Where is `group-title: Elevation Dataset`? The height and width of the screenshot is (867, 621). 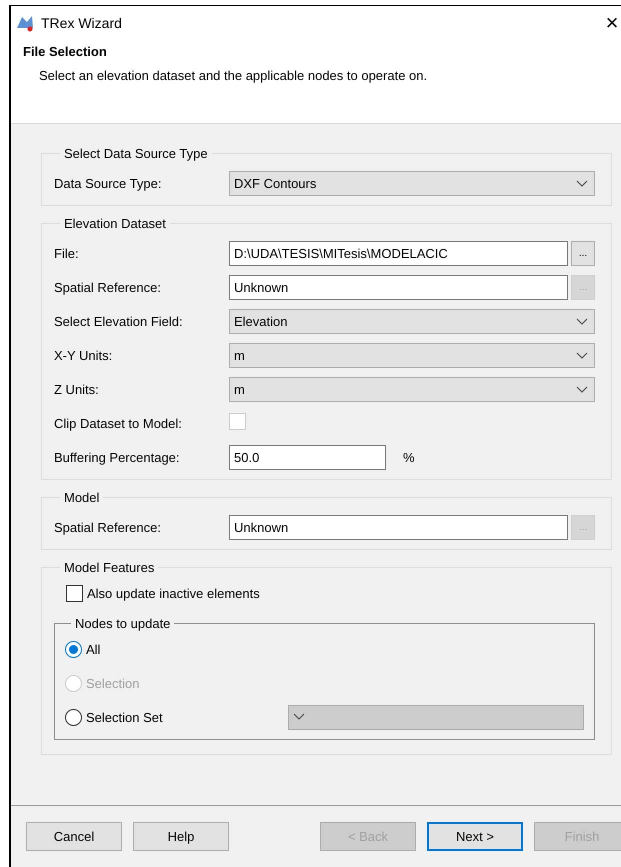 group-title: Elevation Dataset is located at coordinates (115, 223).